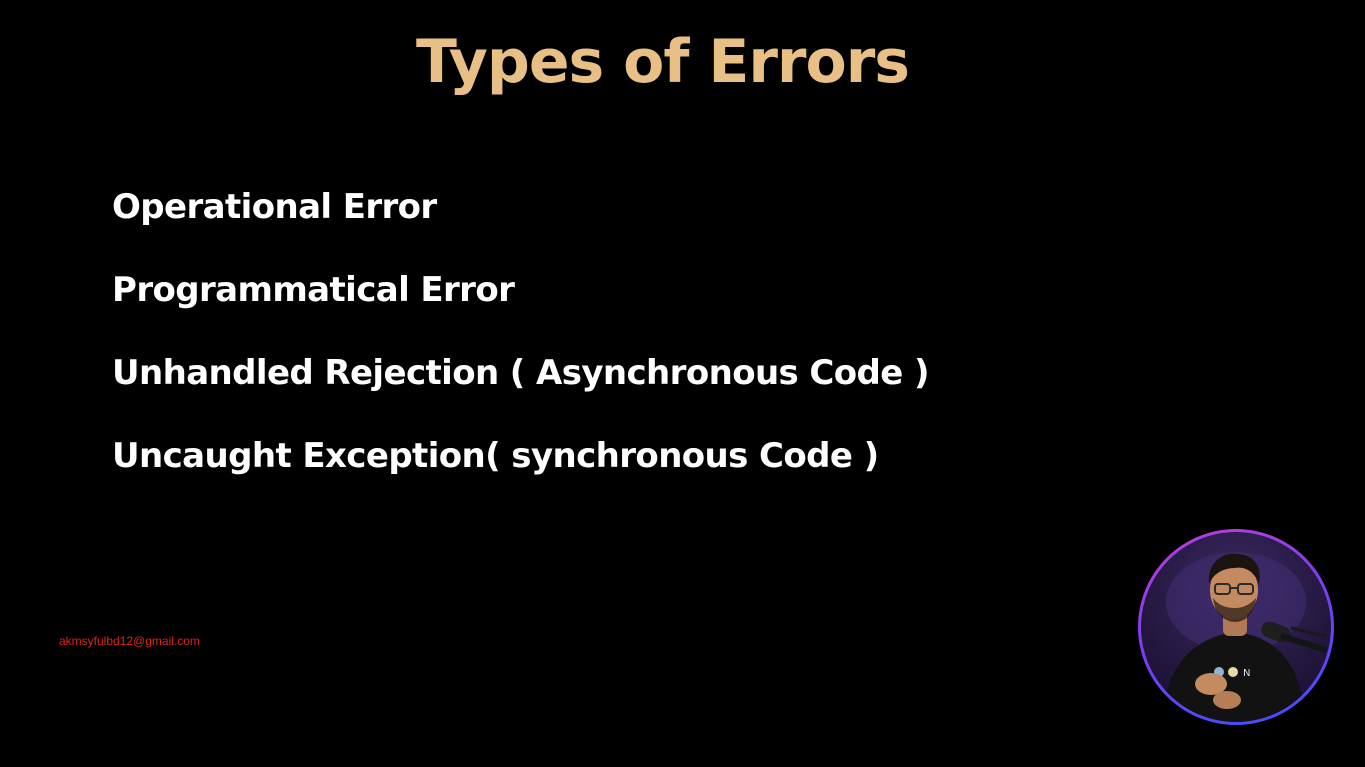 The image size is (1365, 767). What do you see at coordinates (1244, 637) in the screenshot?
I see `presenter-figure-icon: N` at bounding box center [1244, 637].